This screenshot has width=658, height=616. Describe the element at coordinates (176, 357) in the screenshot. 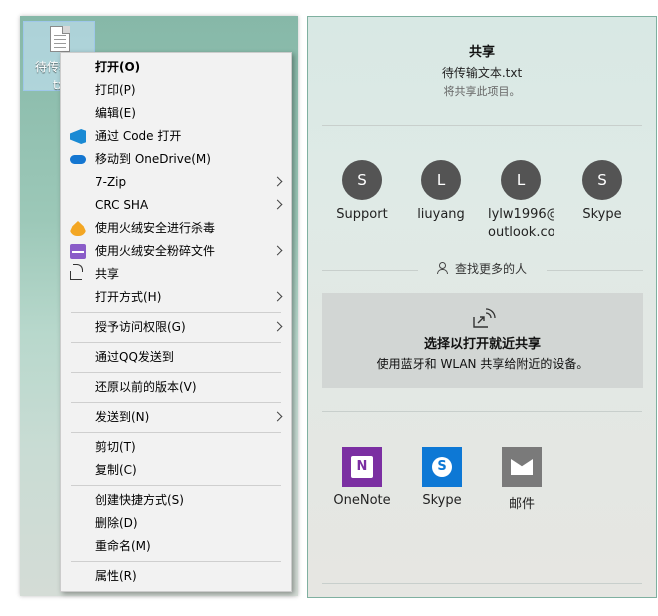

I see `menu-item: 通过QQ发送到` at that location.